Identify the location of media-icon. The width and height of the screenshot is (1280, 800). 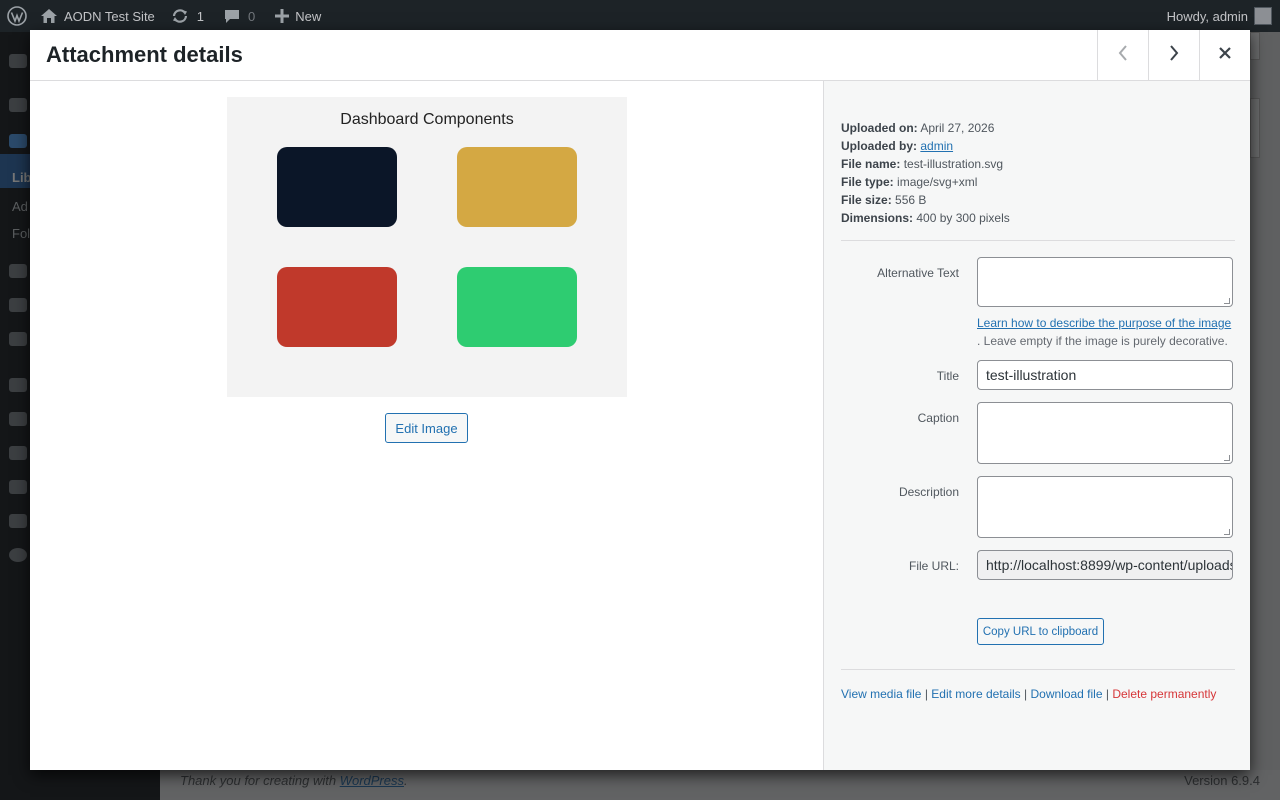
(18, 141).